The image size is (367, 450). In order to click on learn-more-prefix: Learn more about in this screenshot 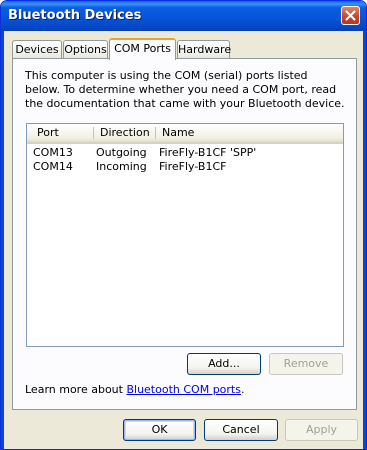, I will do `click(76, 389)`.